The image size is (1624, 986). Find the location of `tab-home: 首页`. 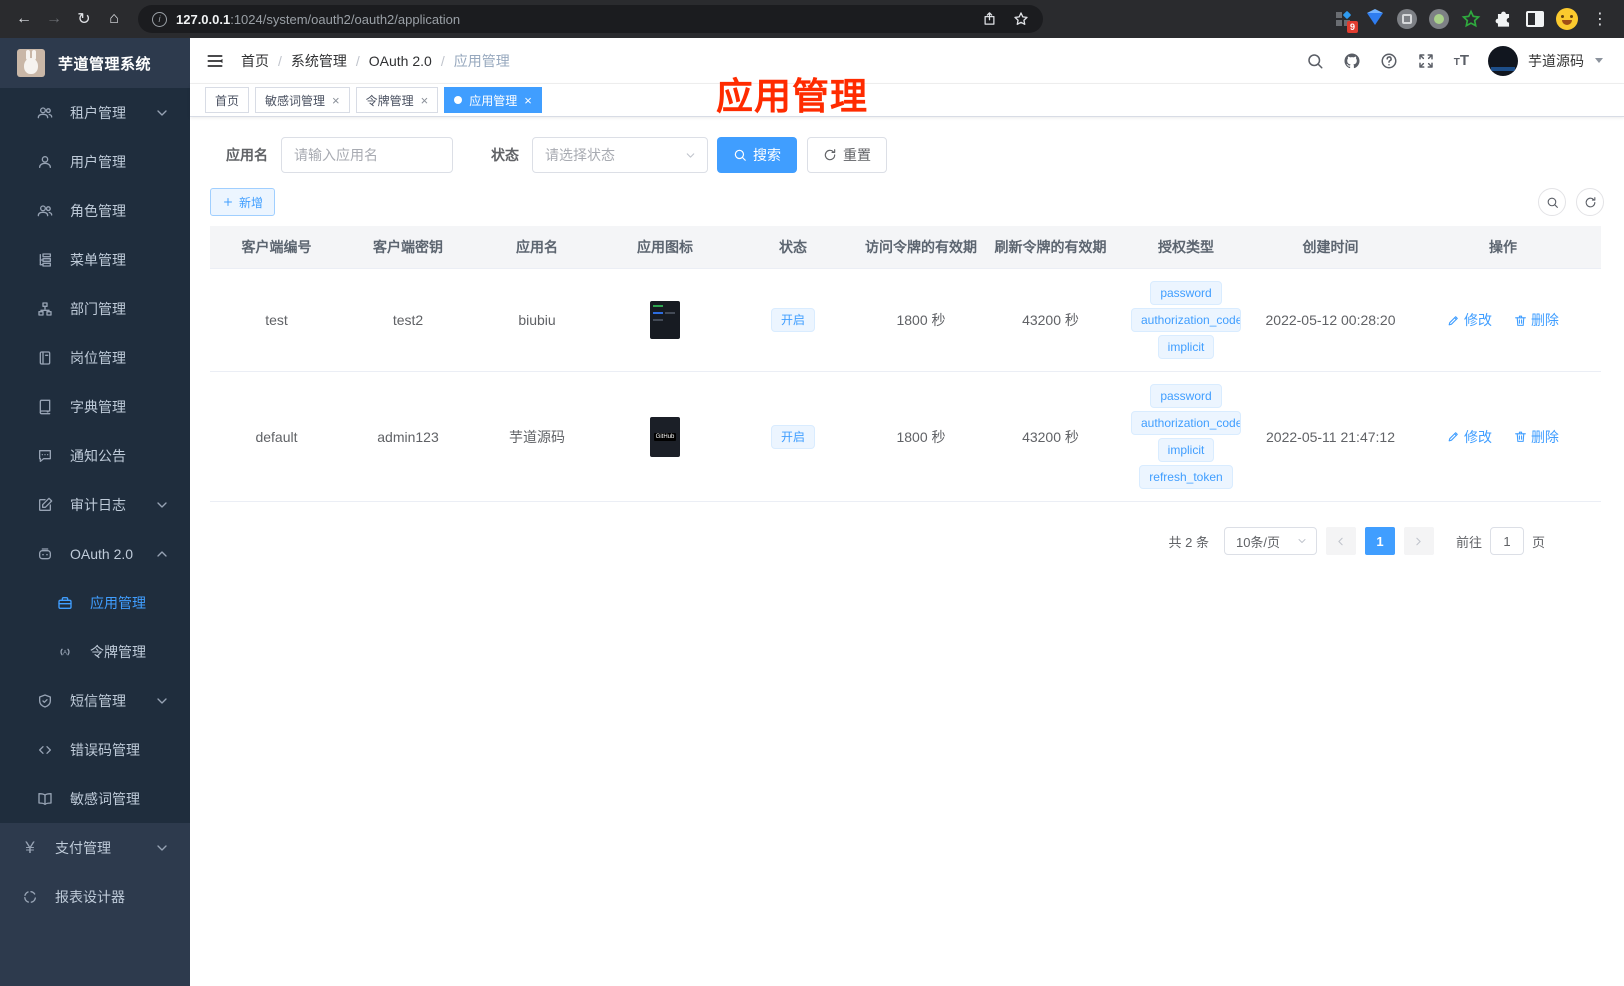

tab-home: 首页 is located at coordinates (227, 100).